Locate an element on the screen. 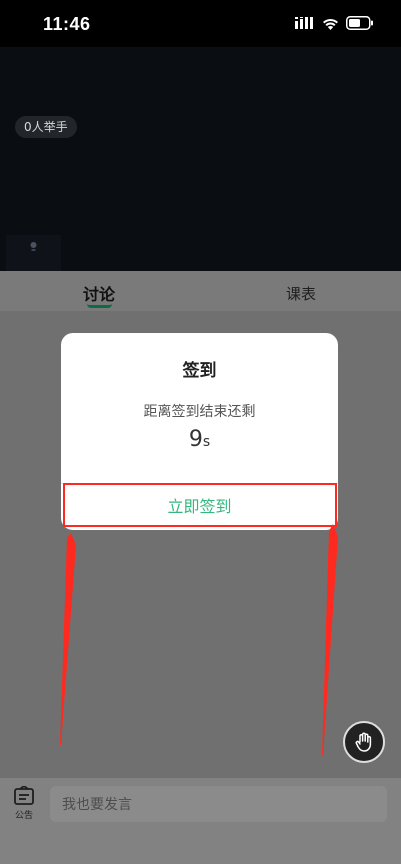  user-avatar-icon is located at coordinates (33, 246).